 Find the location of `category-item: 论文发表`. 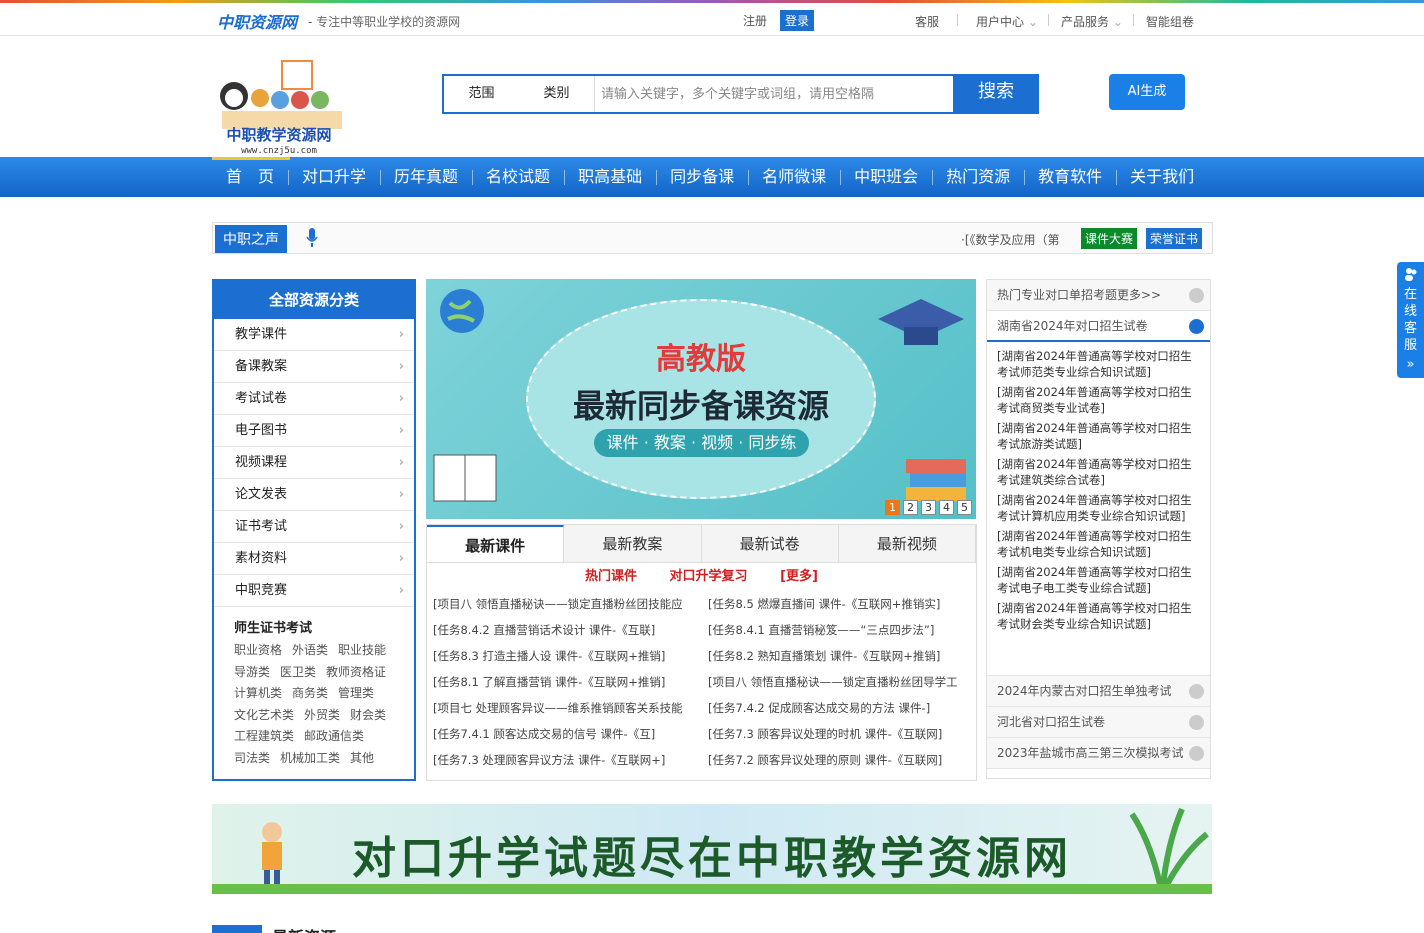

category-item: 论文发表 is located at coordinates (314, 495).